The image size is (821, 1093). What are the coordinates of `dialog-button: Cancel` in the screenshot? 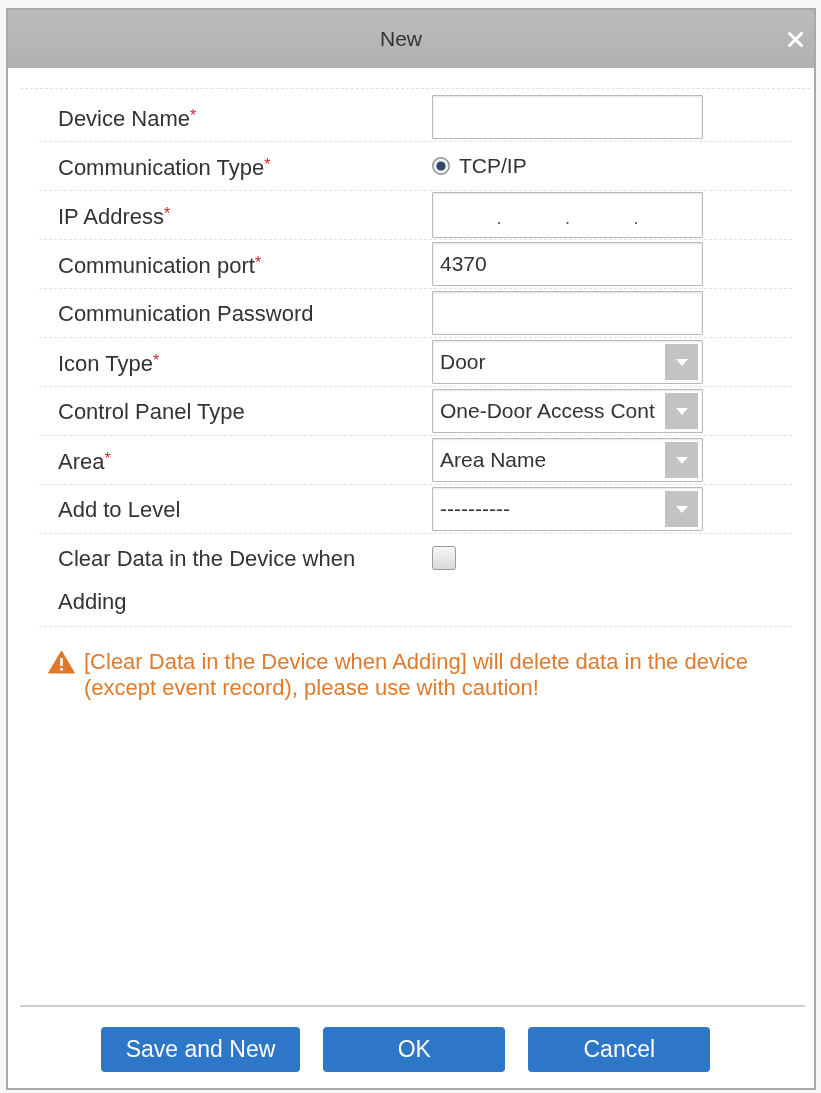 It's located at (619, 1049).